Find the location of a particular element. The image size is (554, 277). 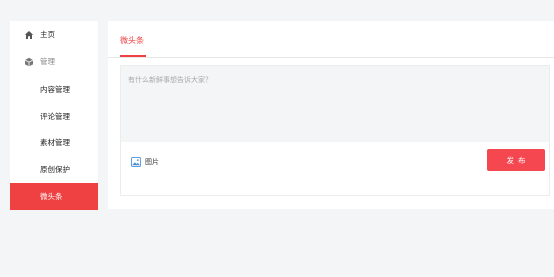

sidebar: 主页 管理 内容管理 评论管理 素材管理 原创保护 微头条 is located at coordinates (54, 115).